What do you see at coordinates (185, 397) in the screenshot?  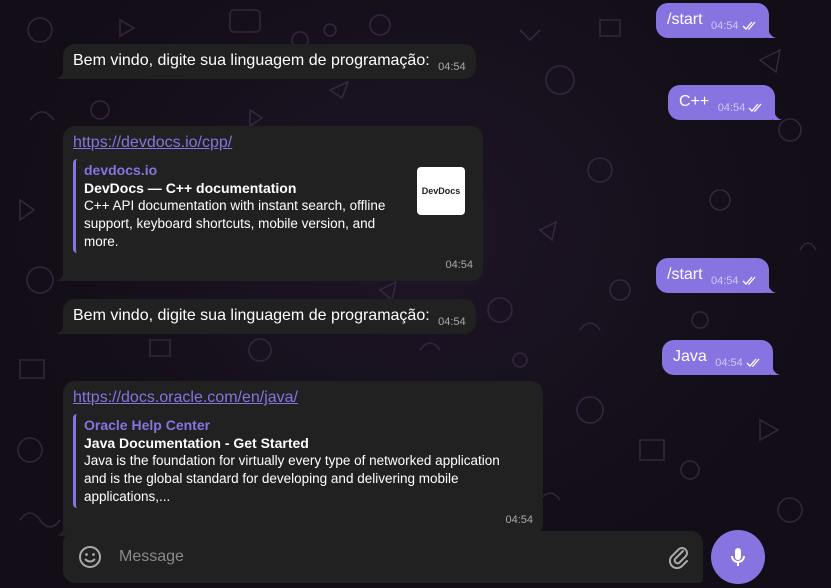 I see `message-link: https://docs.oracle.com/en/java/` at bounding box center [185, 397].